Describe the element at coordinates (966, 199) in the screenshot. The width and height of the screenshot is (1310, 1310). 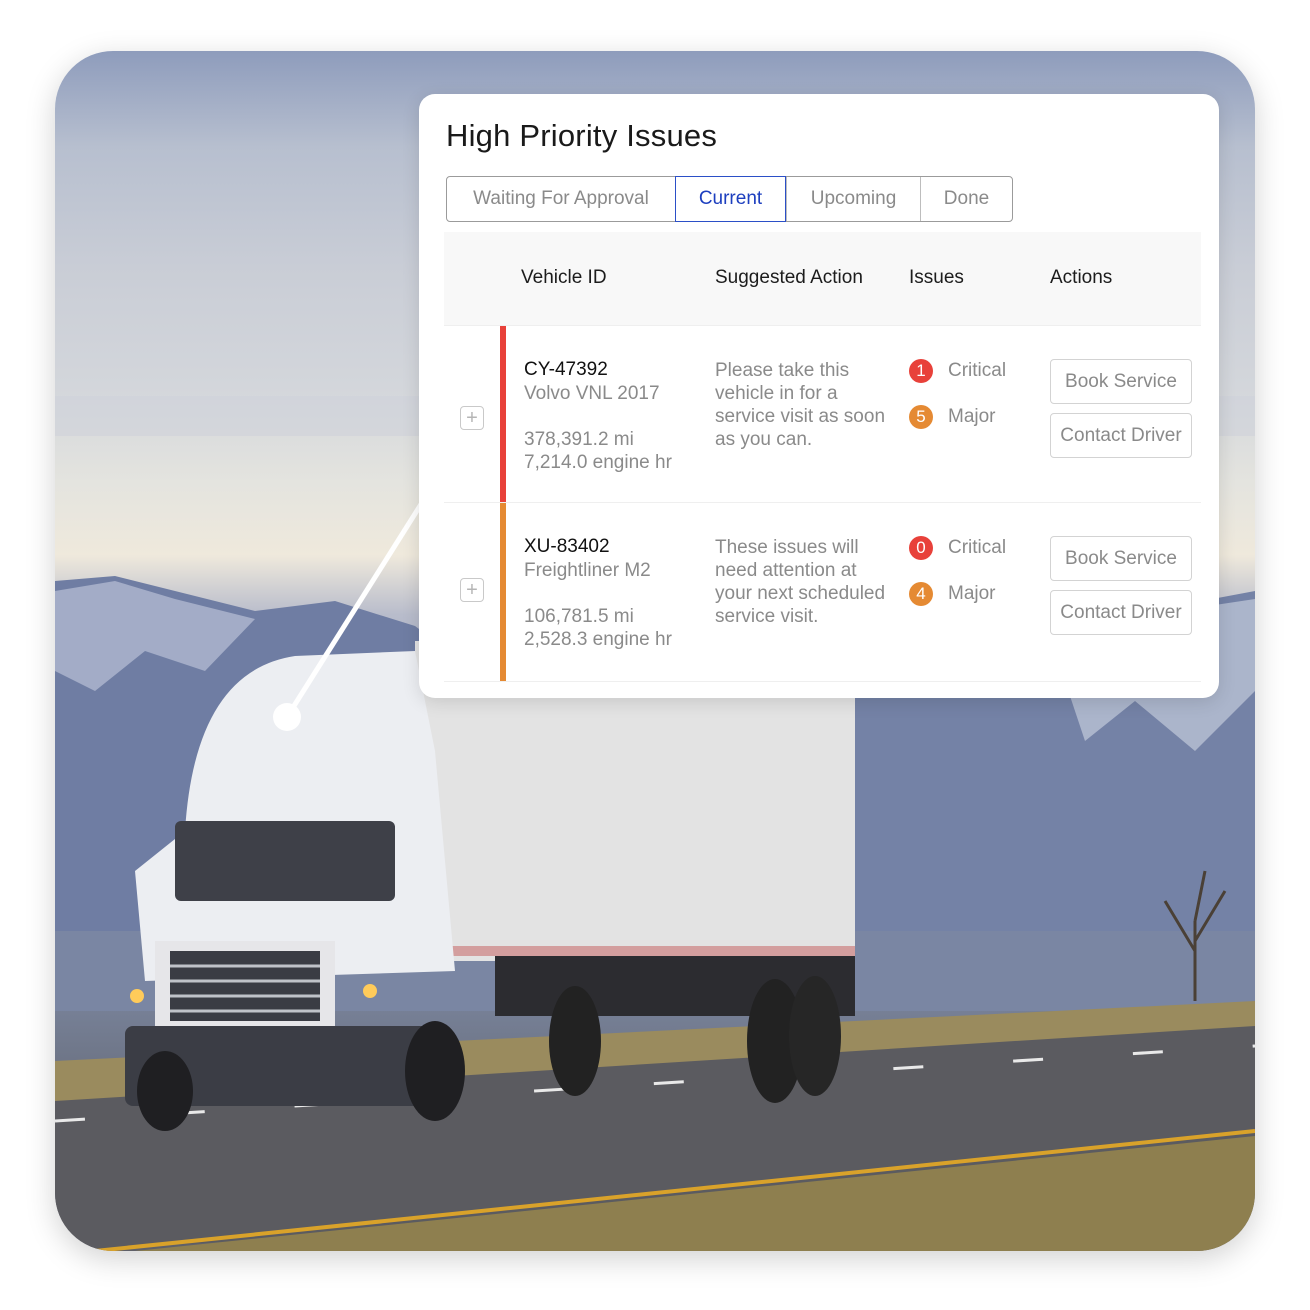
I see `tab-done: Done` at that location.